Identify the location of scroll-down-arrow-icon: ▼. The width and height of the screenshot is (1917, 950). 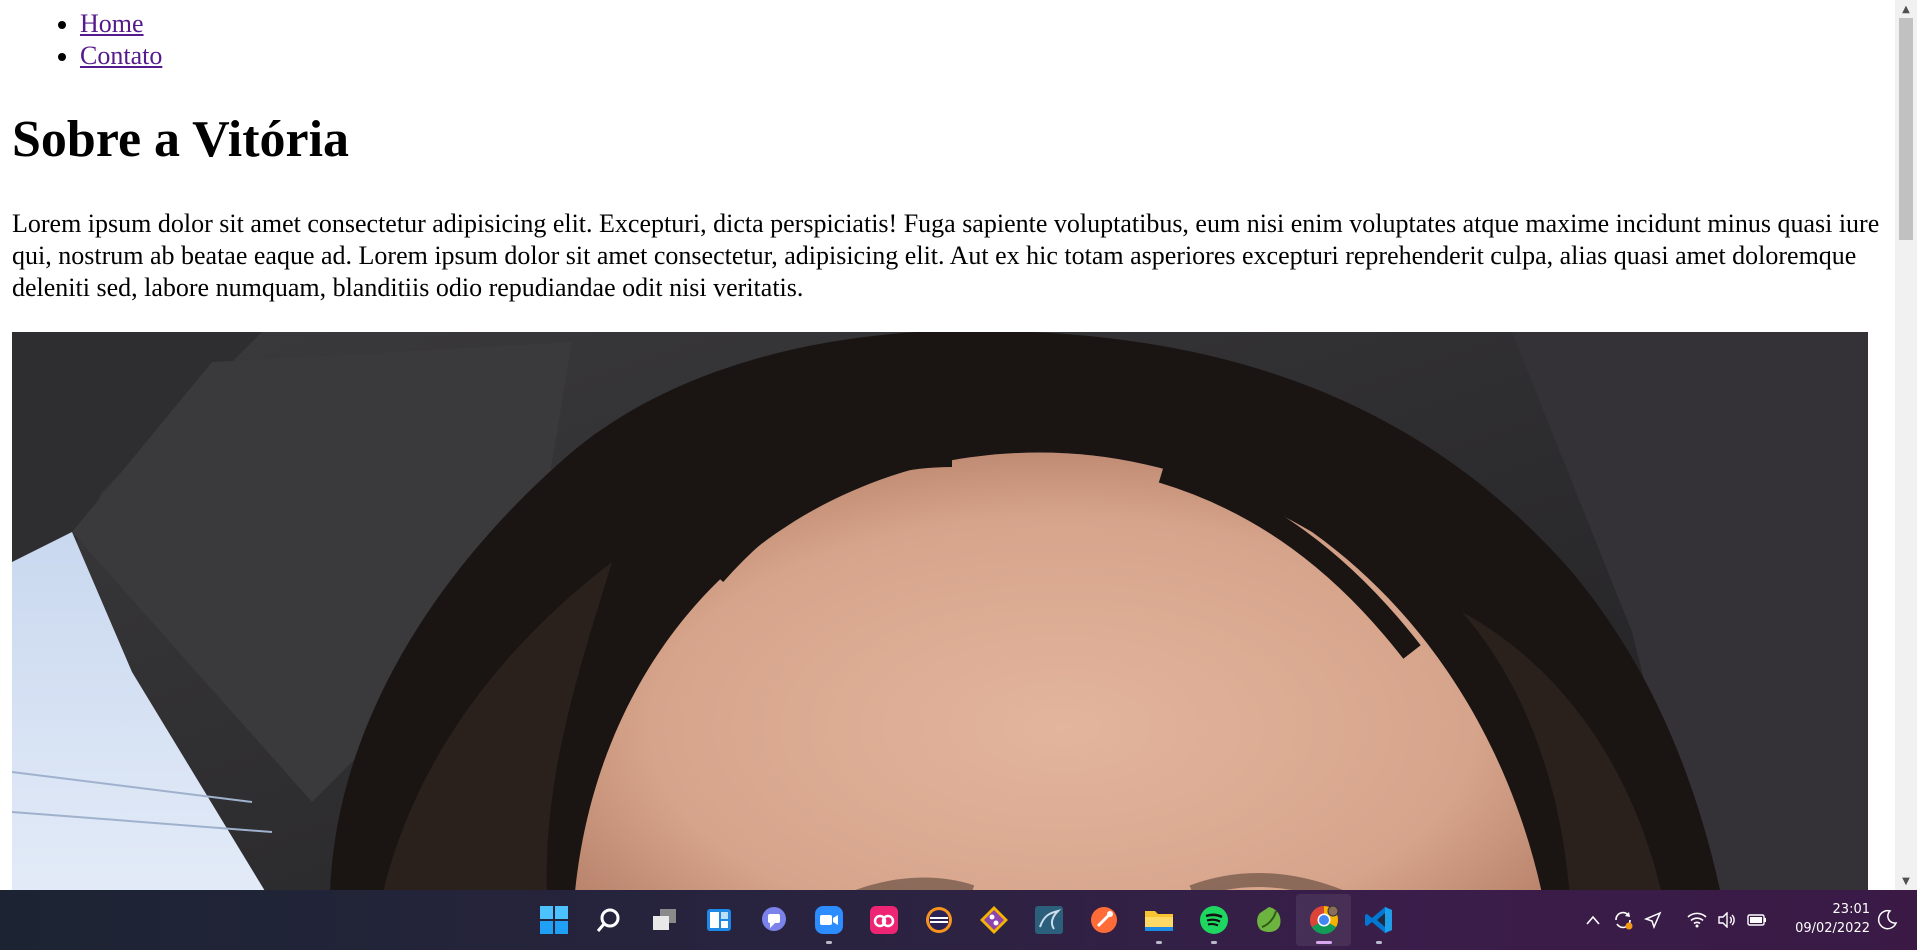
(1906, 881).